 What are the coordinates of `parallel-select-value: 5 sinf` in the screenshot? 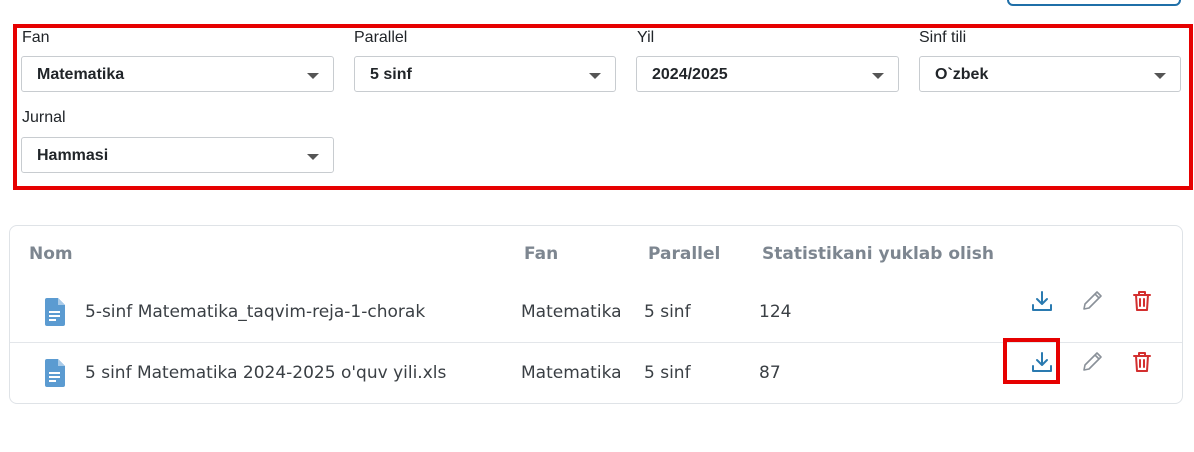 It's located at (391, 74).